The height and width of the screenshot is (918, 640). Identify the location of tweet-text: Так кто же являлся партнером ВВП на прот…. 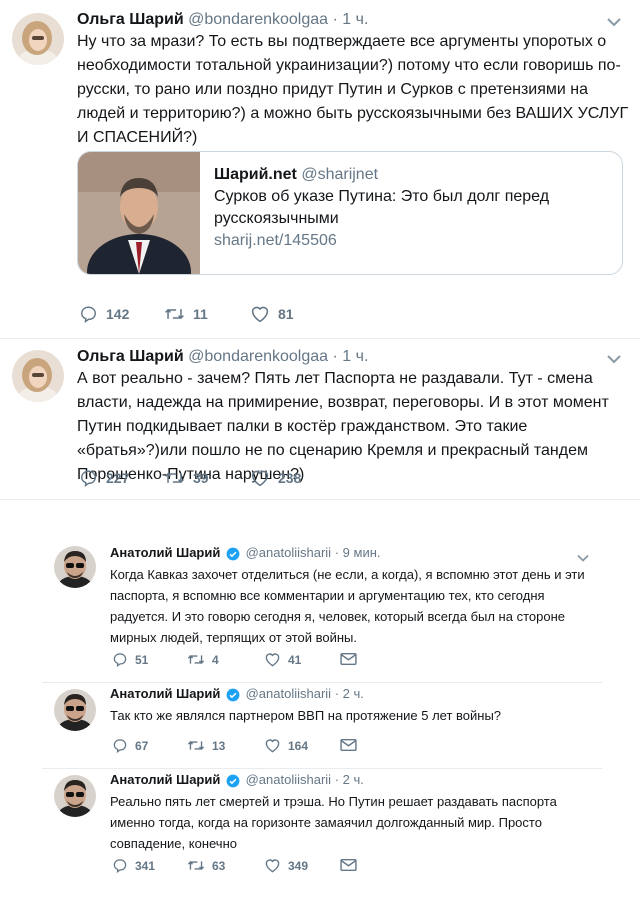
(306, 715).